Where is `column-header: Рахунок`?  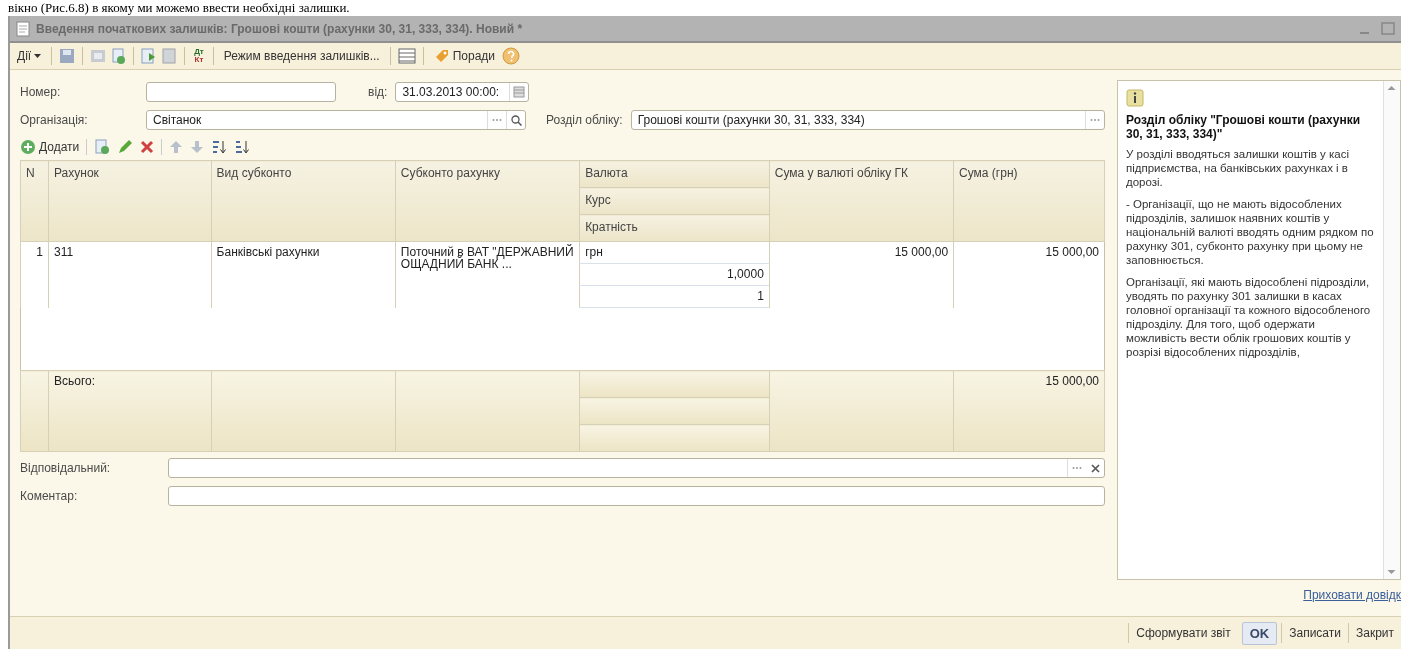
column-header: Рахунок is located at coordinates (130, 201).